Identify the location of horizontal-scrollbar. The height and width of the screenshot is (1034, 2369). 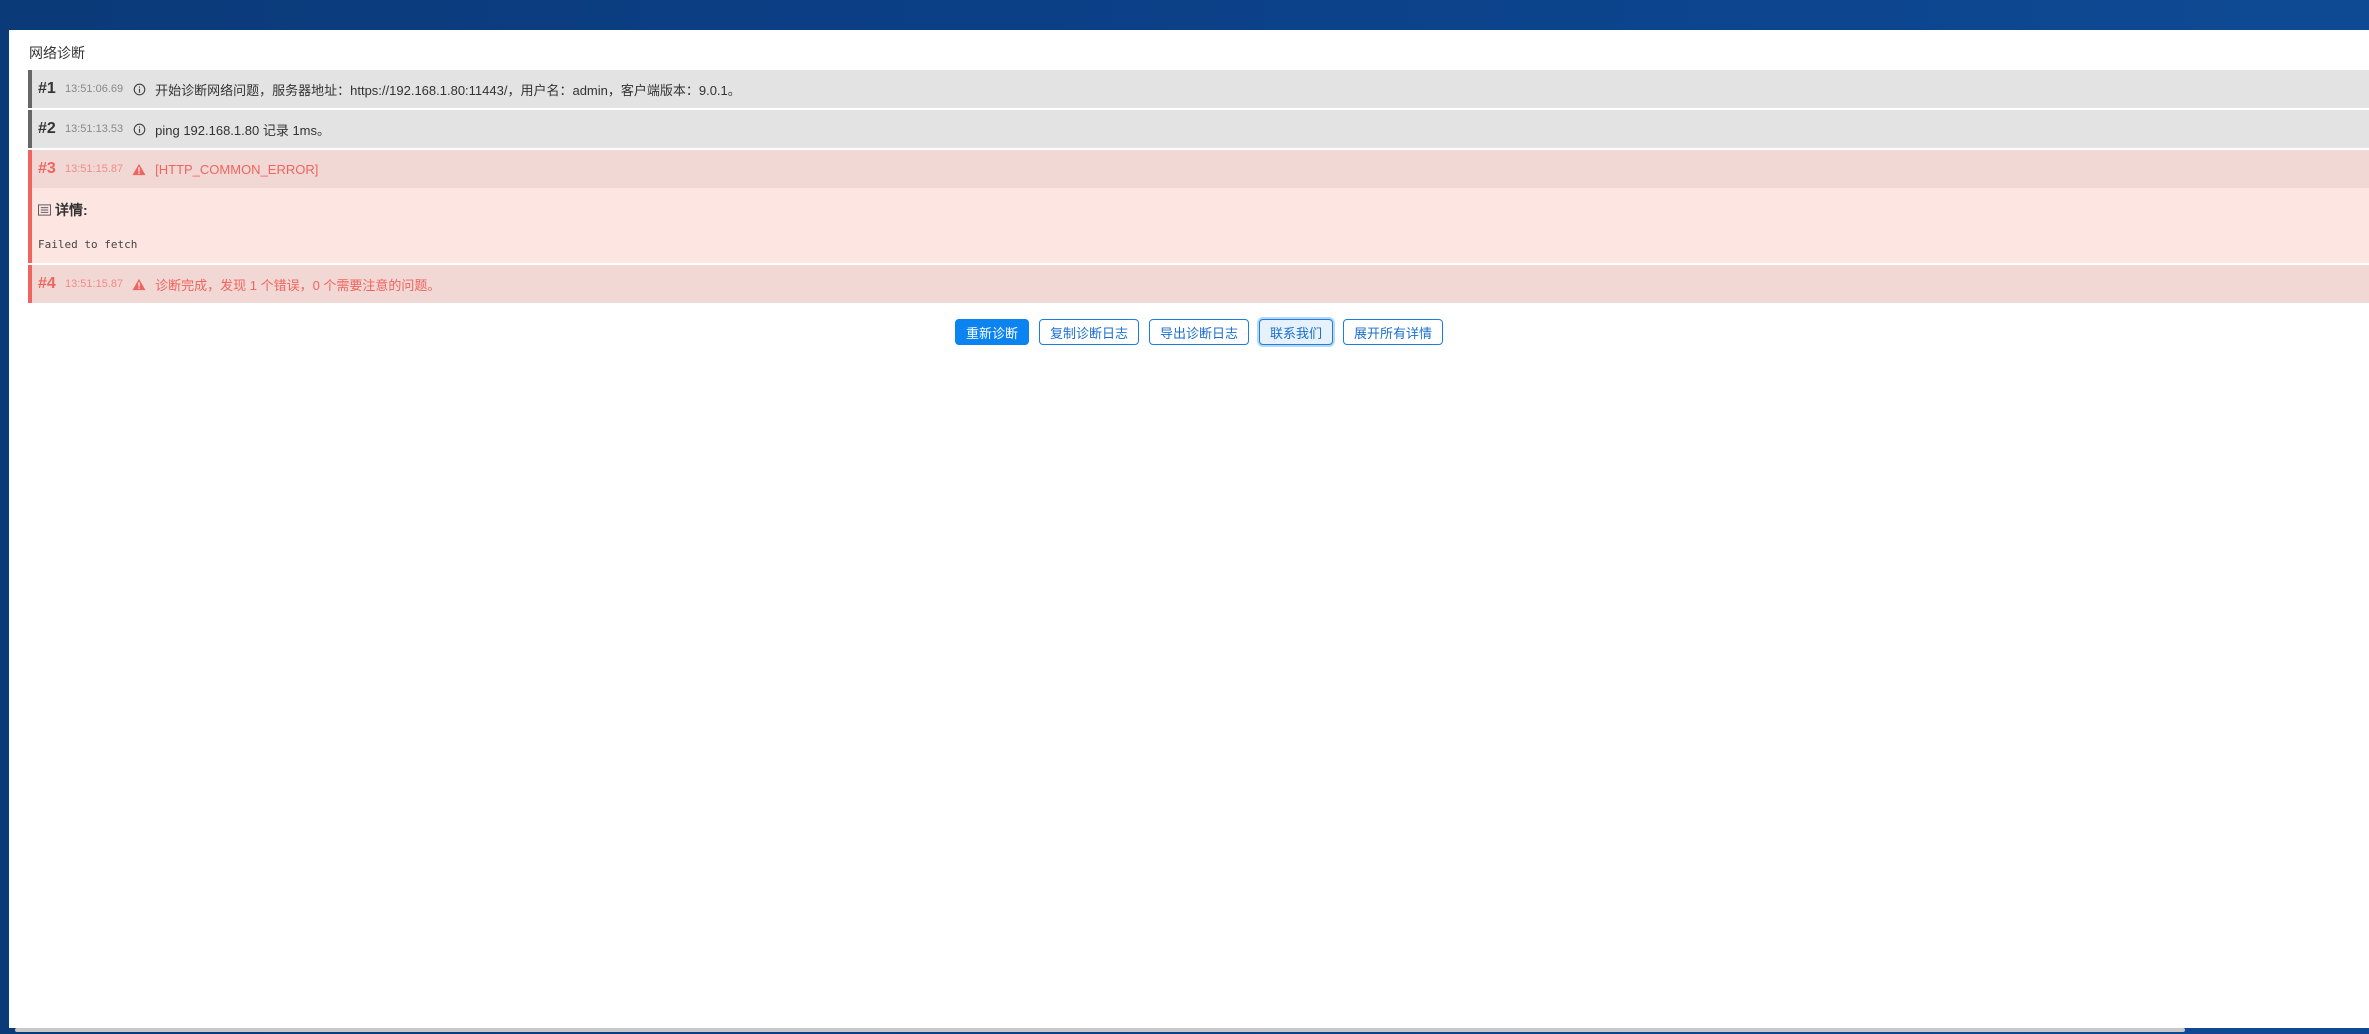
(1100, 1030).